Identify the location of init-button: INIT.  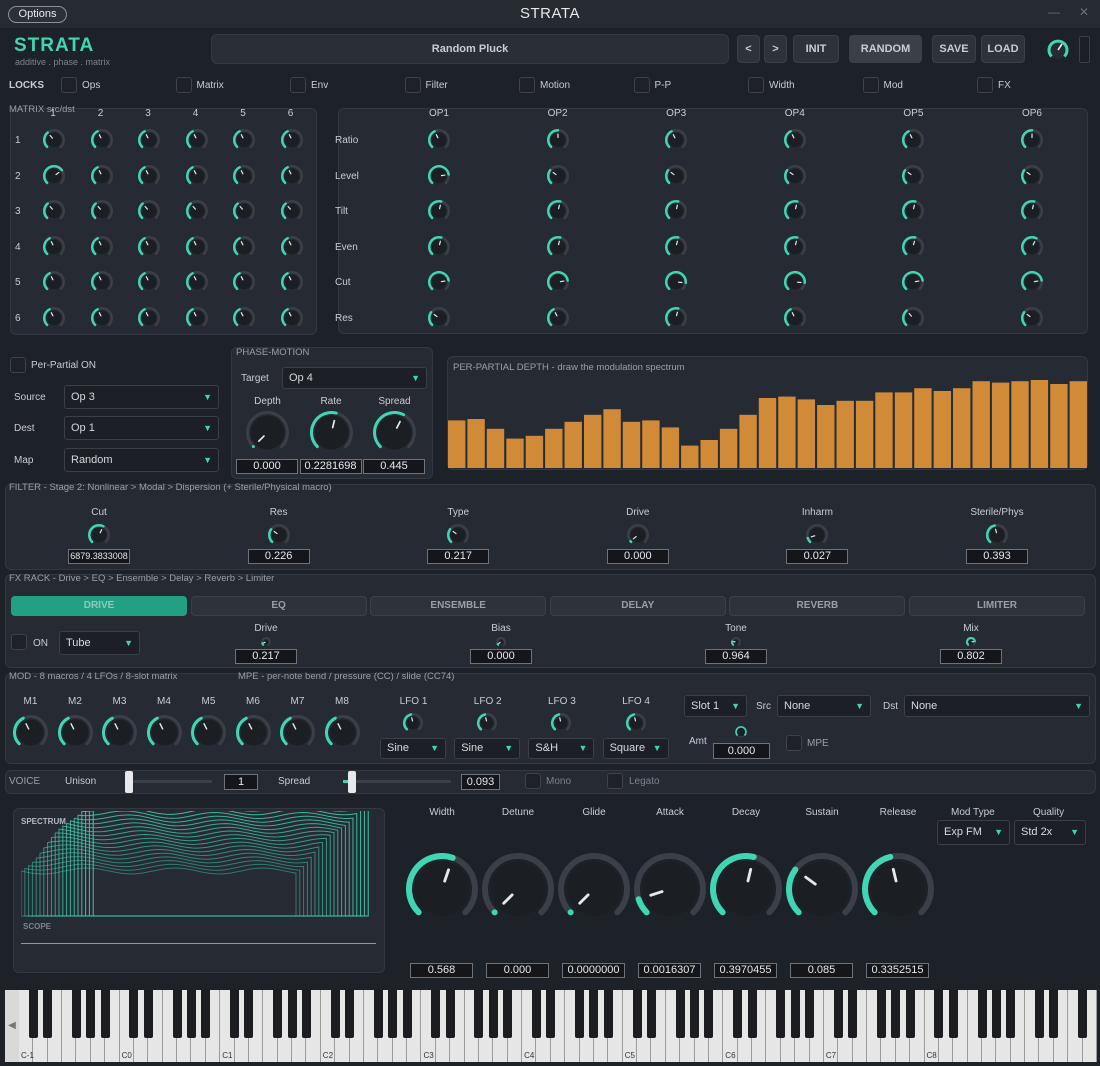
(816, 49).